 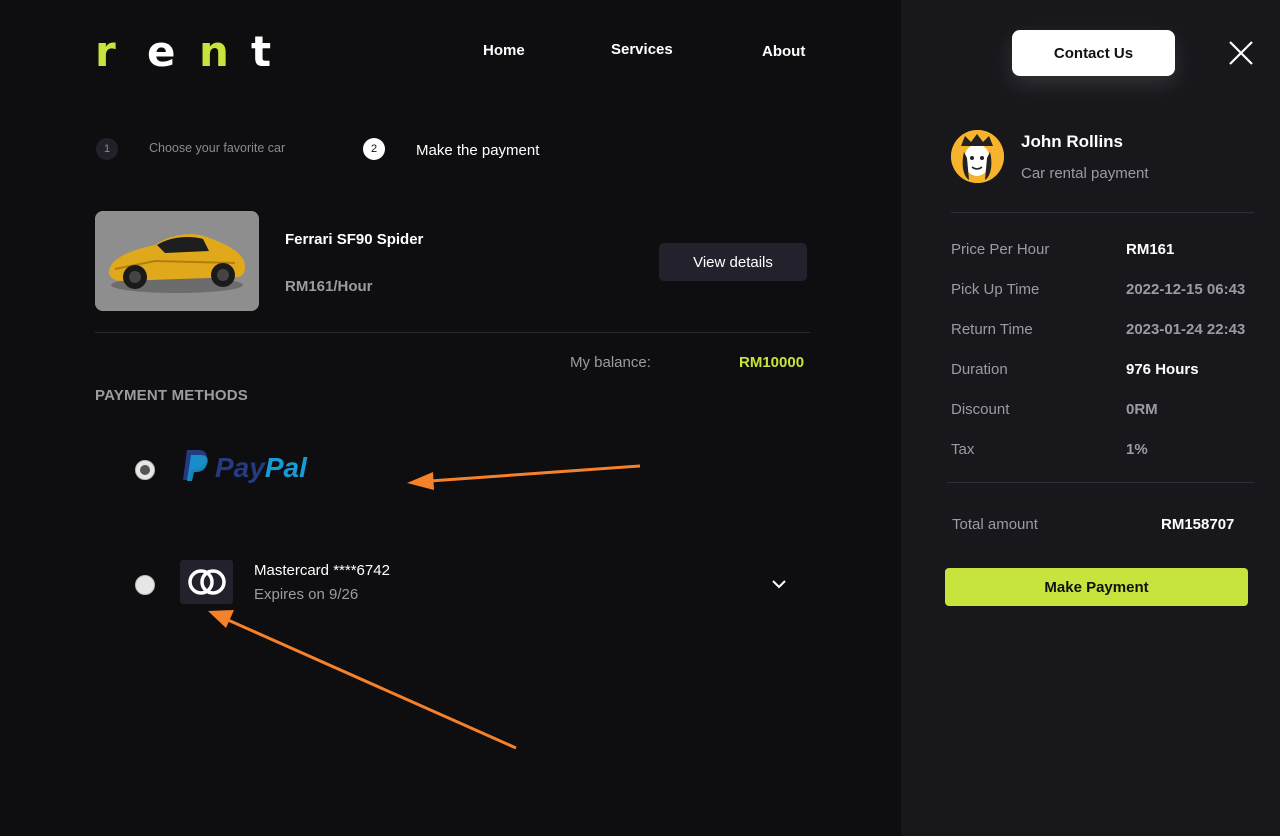 What do you see at coordinates (362, 680) in the screenshot?
I see `arrow-to-mastercard` at bounding box center [362, 680].